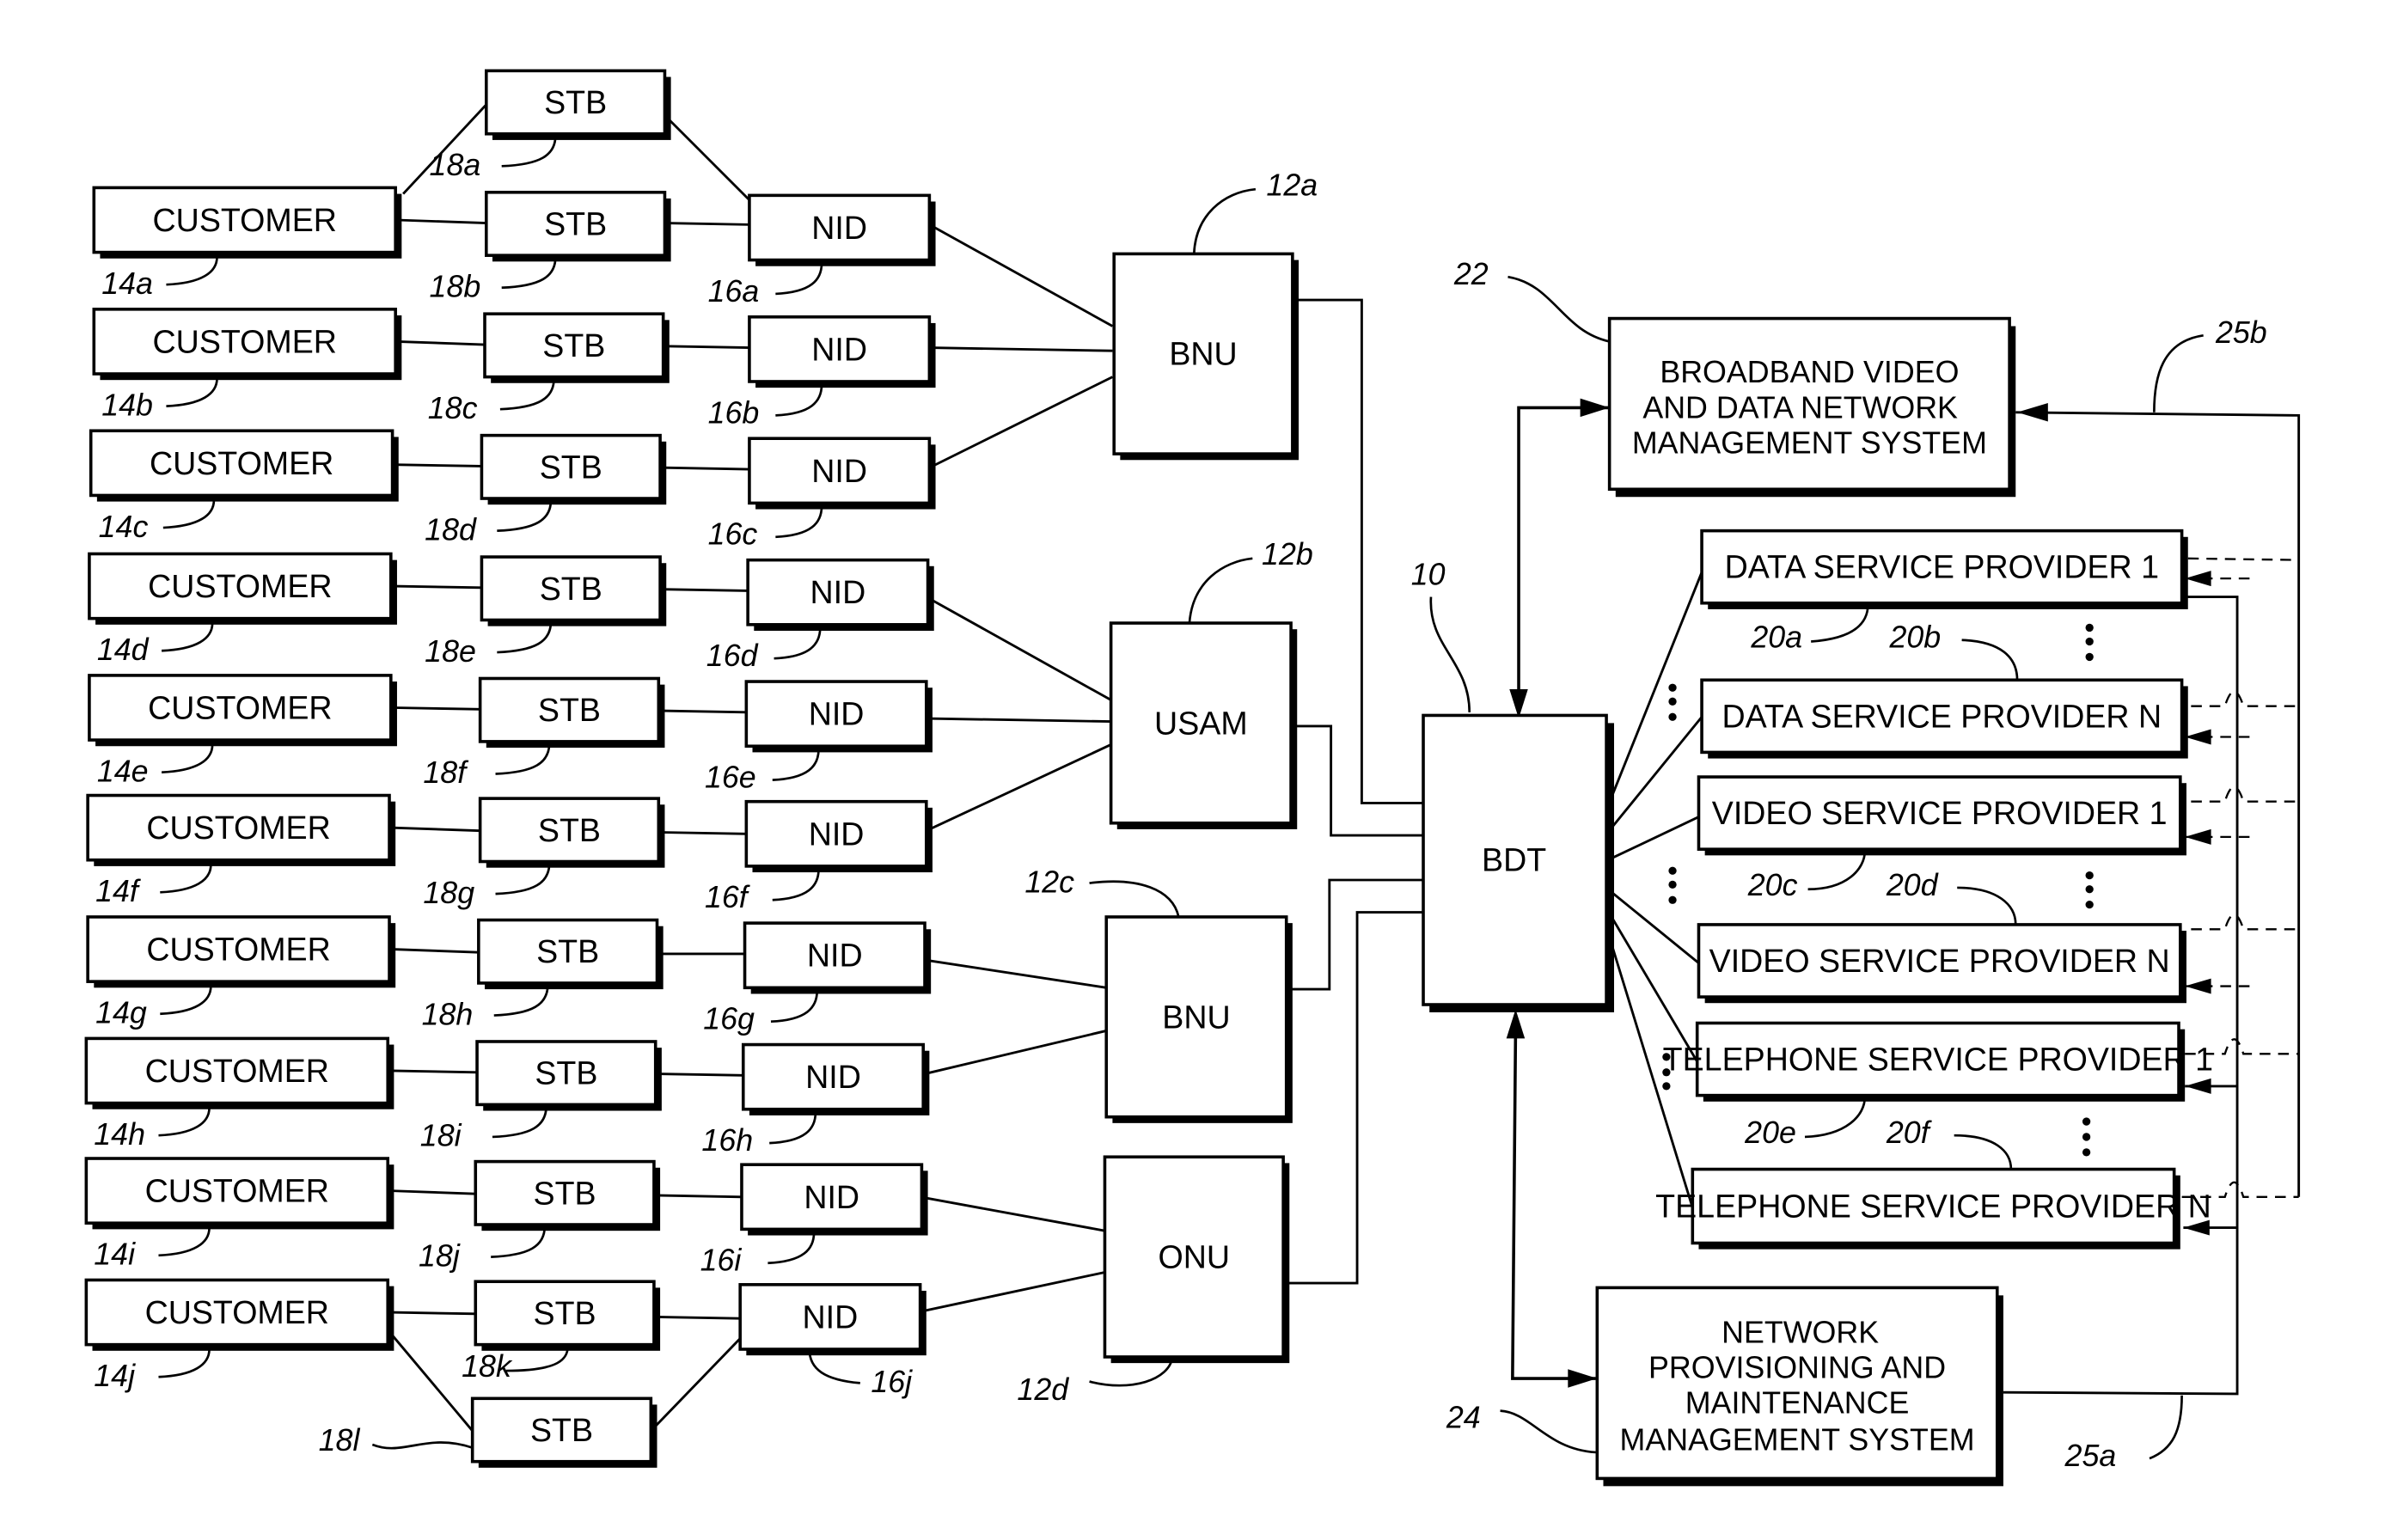 Image resolution: width=2385 pixels, height=1540 pixels. Describe the element at coordinates (1049, 882) in the screenshot. I see `access-unit-box-ref: 12c` at that location.